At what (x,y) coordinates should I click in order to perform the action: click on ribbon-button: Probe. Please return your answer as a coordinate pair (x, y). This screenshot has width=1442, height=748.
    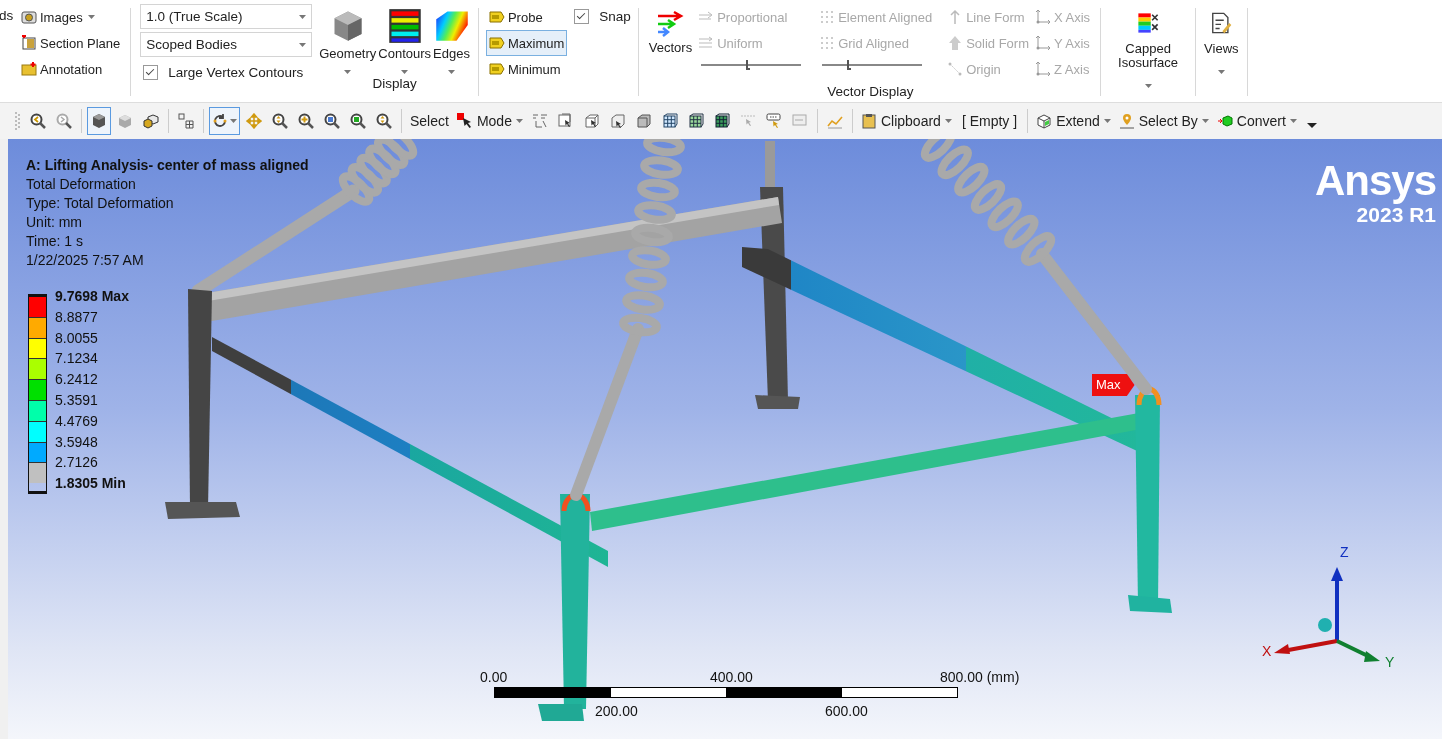
    Looking at the image, I should click on (526, 17).